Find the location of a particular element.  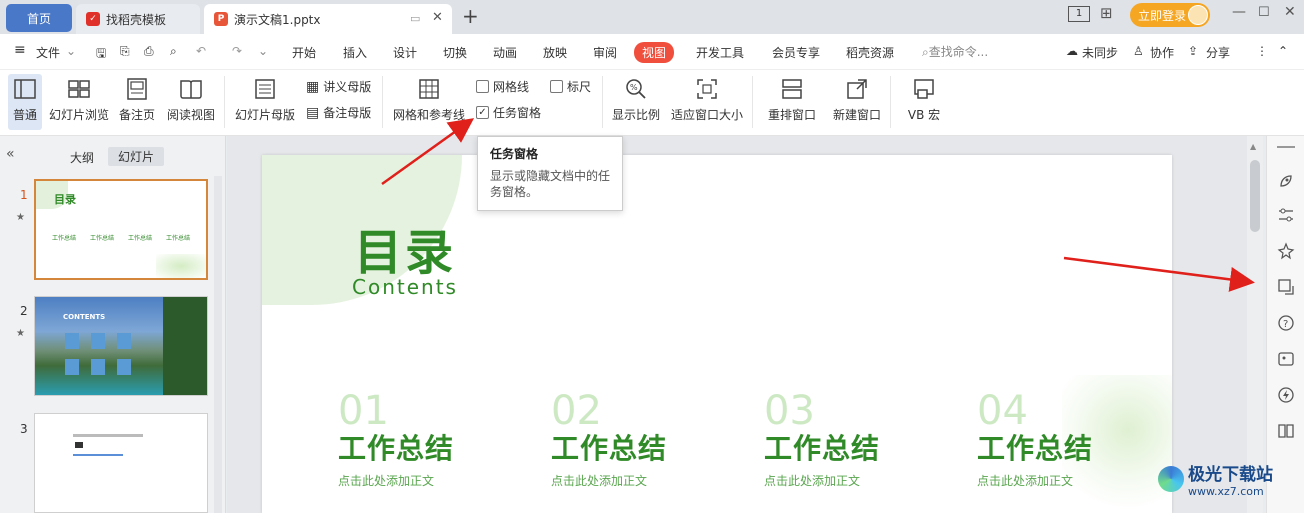

watermark: 极光下载站 www.xz7.com is located at coordinates (1215, 479).